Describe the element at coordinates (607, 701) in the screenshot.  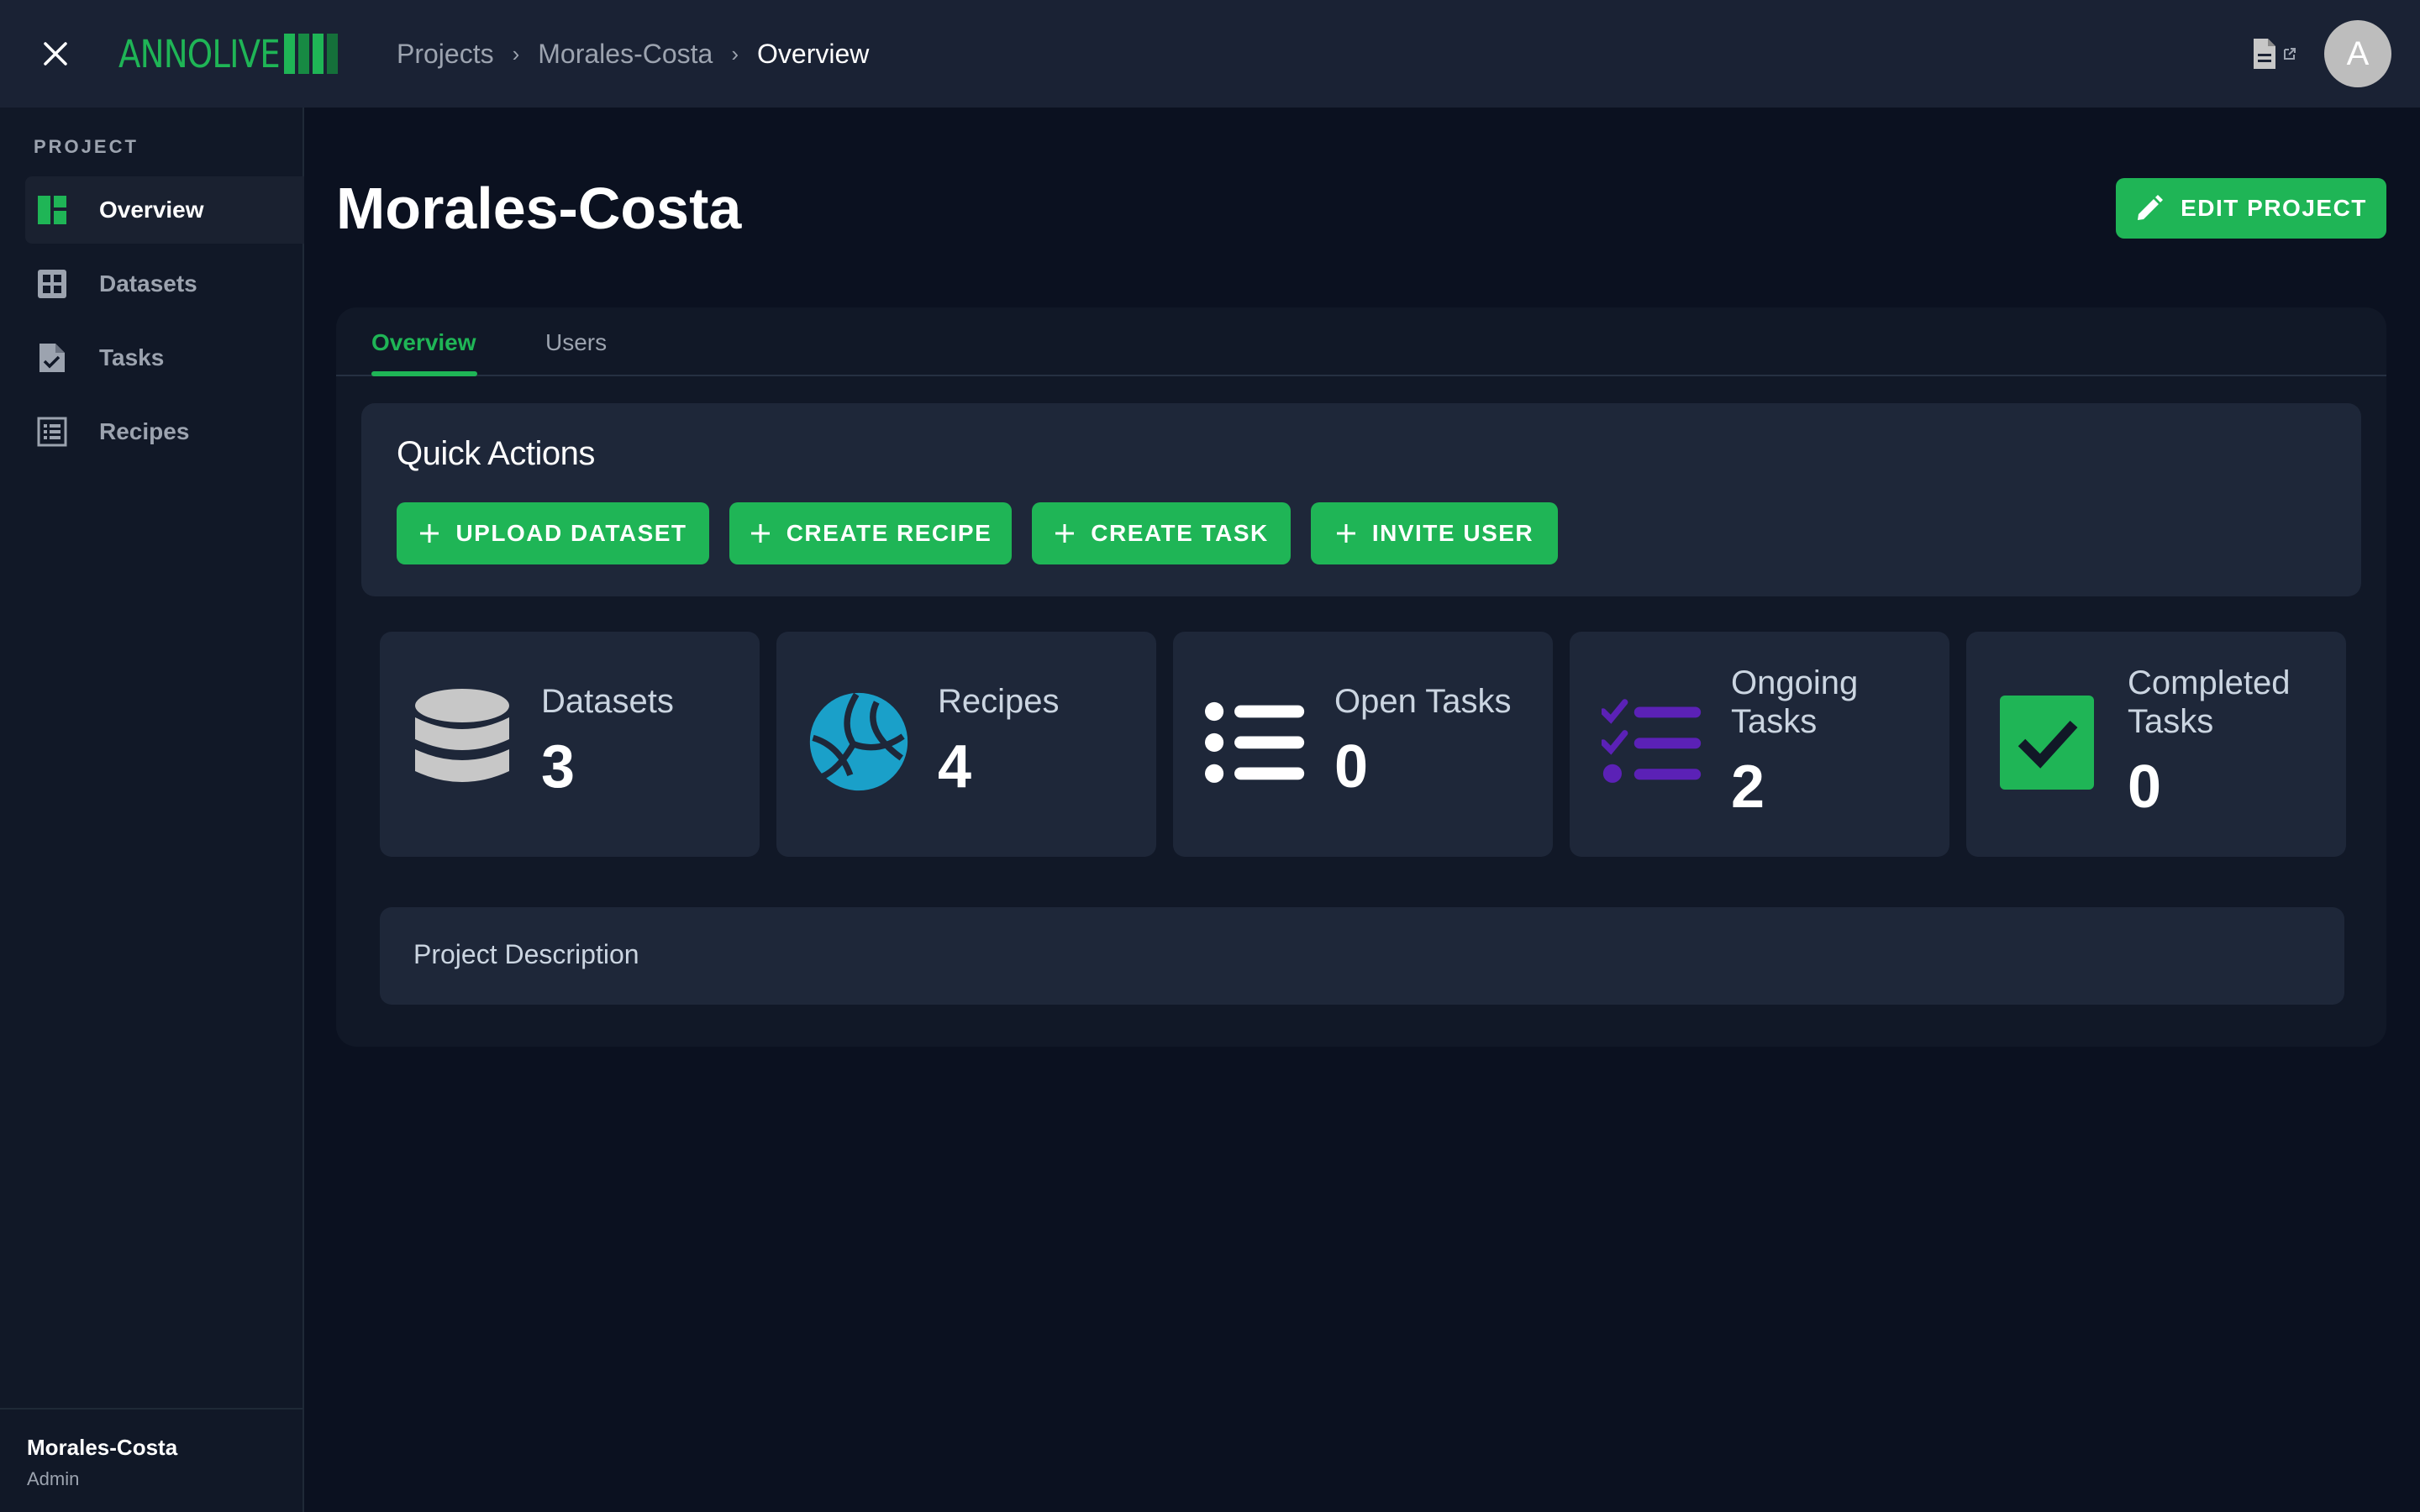
I see `stat-label: Datasets` at that location.